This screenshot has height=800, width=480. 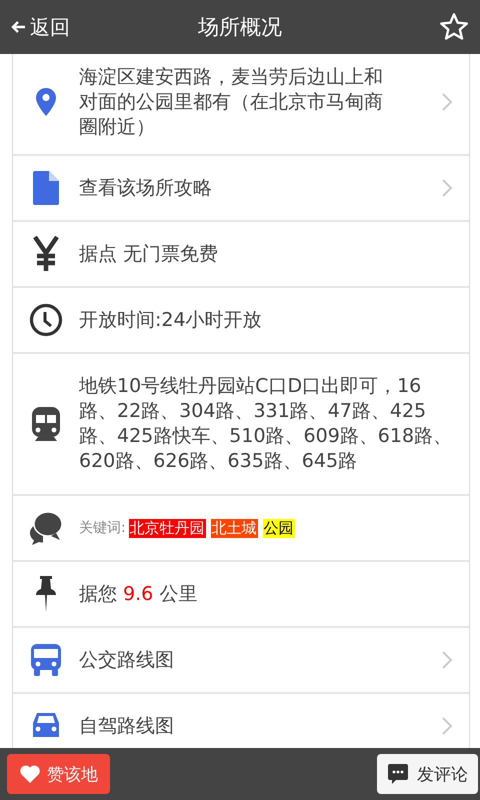 I want to click on row-text: 查看该场所攻略, so click(x=145, y=188).